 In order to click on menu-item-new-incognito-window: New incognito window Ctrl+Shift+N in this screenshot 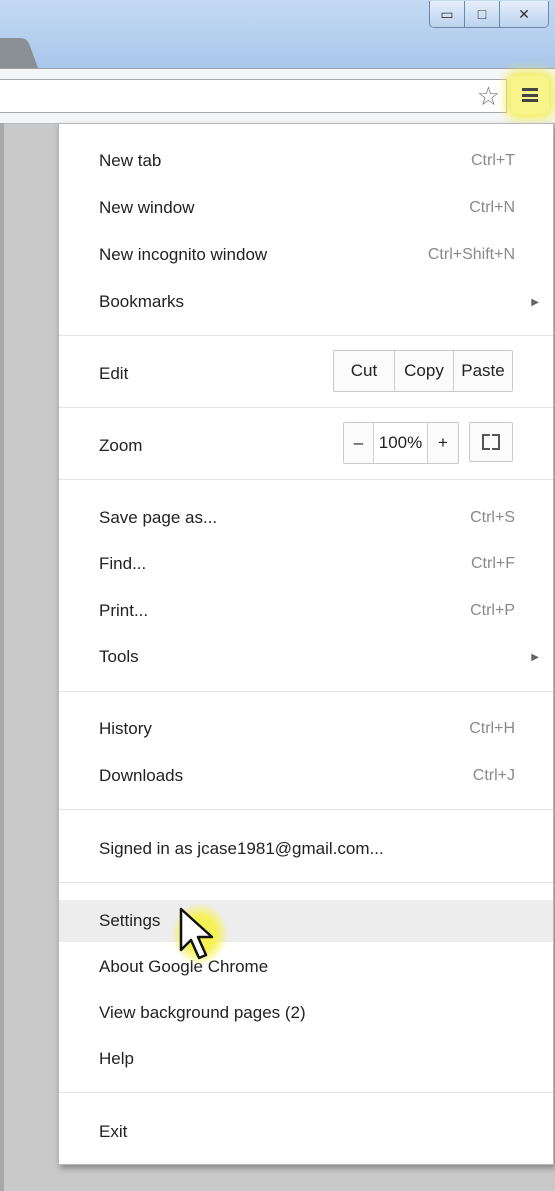, I will do `click(306, 255)`.